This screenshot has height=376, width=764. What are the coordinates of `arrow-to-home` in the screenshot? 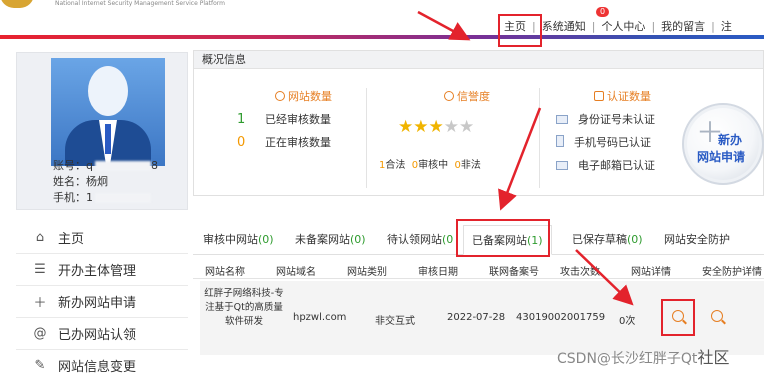 It's located at (444, 25).